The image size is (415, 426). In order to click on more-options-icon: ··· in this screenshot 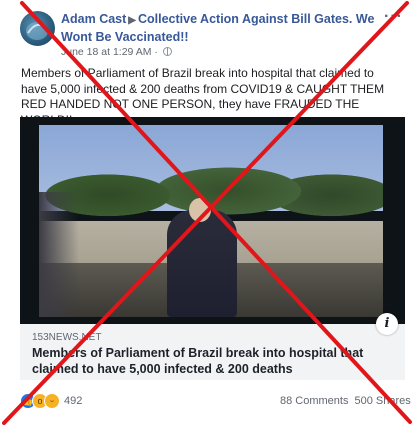, I will do `click(393, 17)`.